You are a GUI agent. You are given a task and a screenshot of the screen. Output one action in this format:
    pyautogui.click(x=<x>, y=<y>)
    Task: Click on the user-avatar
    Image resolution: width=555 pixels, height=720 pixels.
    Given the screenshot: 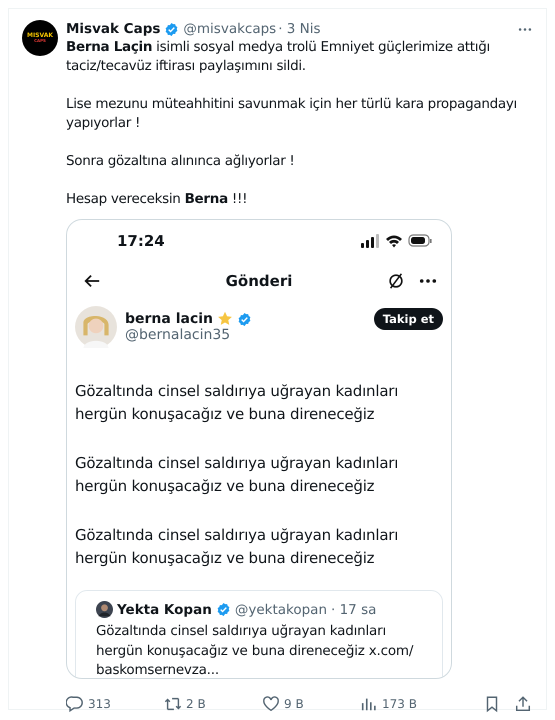 What is the action you would take?
    pyautogui.click(x=104, y=609)
    